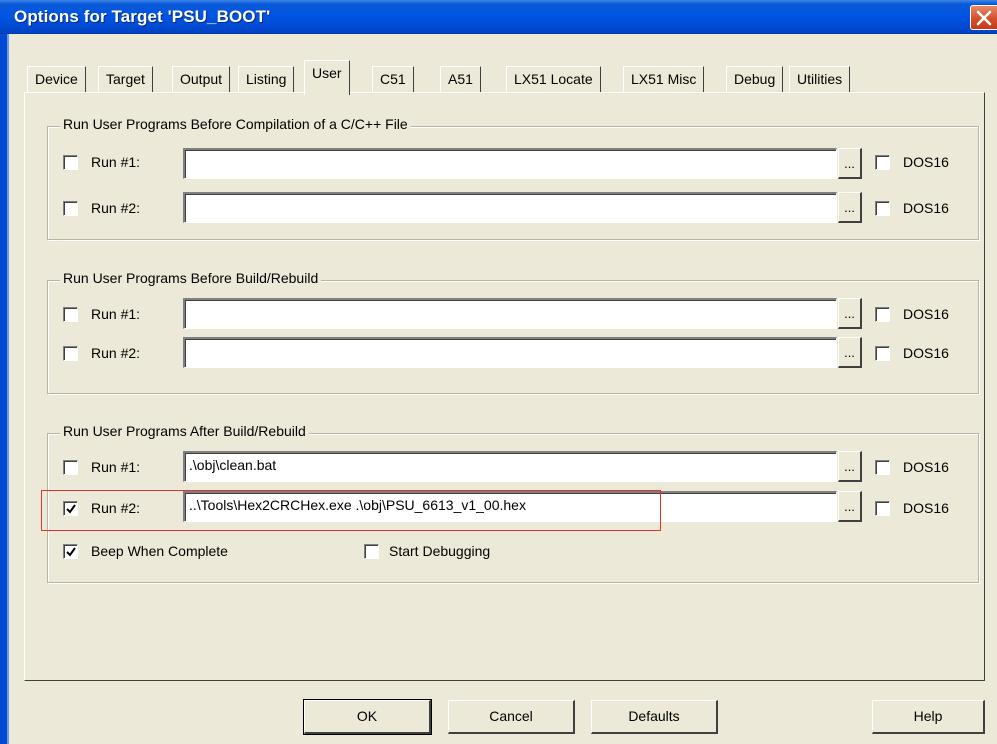 This screenshot has width=997, height=744. Describe the element at coordinates (266, 79) in the screenshot. I see `tab-listing: Listing` at that location.